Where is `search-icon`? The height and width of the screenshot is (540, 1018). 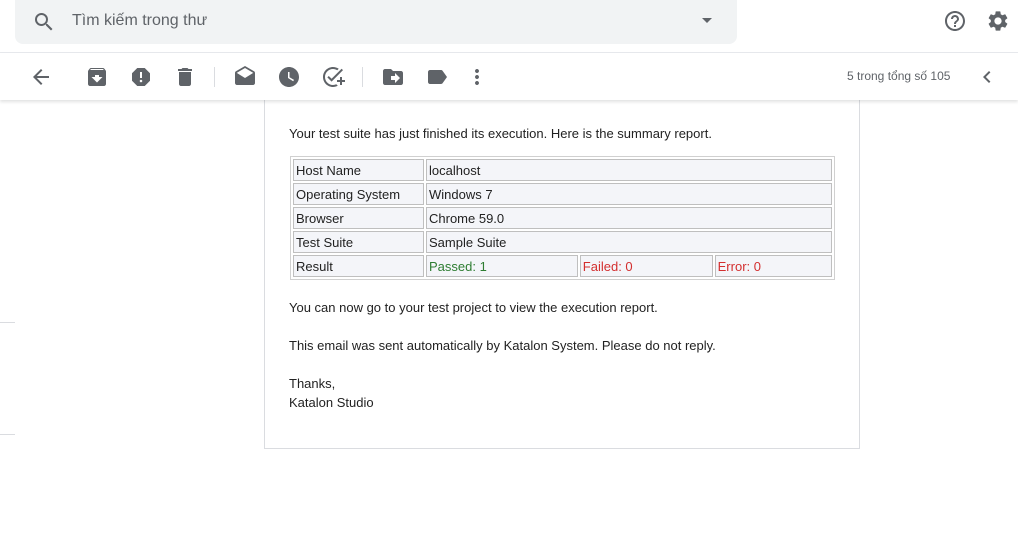 search-icon is located at coordinates (44, 22).